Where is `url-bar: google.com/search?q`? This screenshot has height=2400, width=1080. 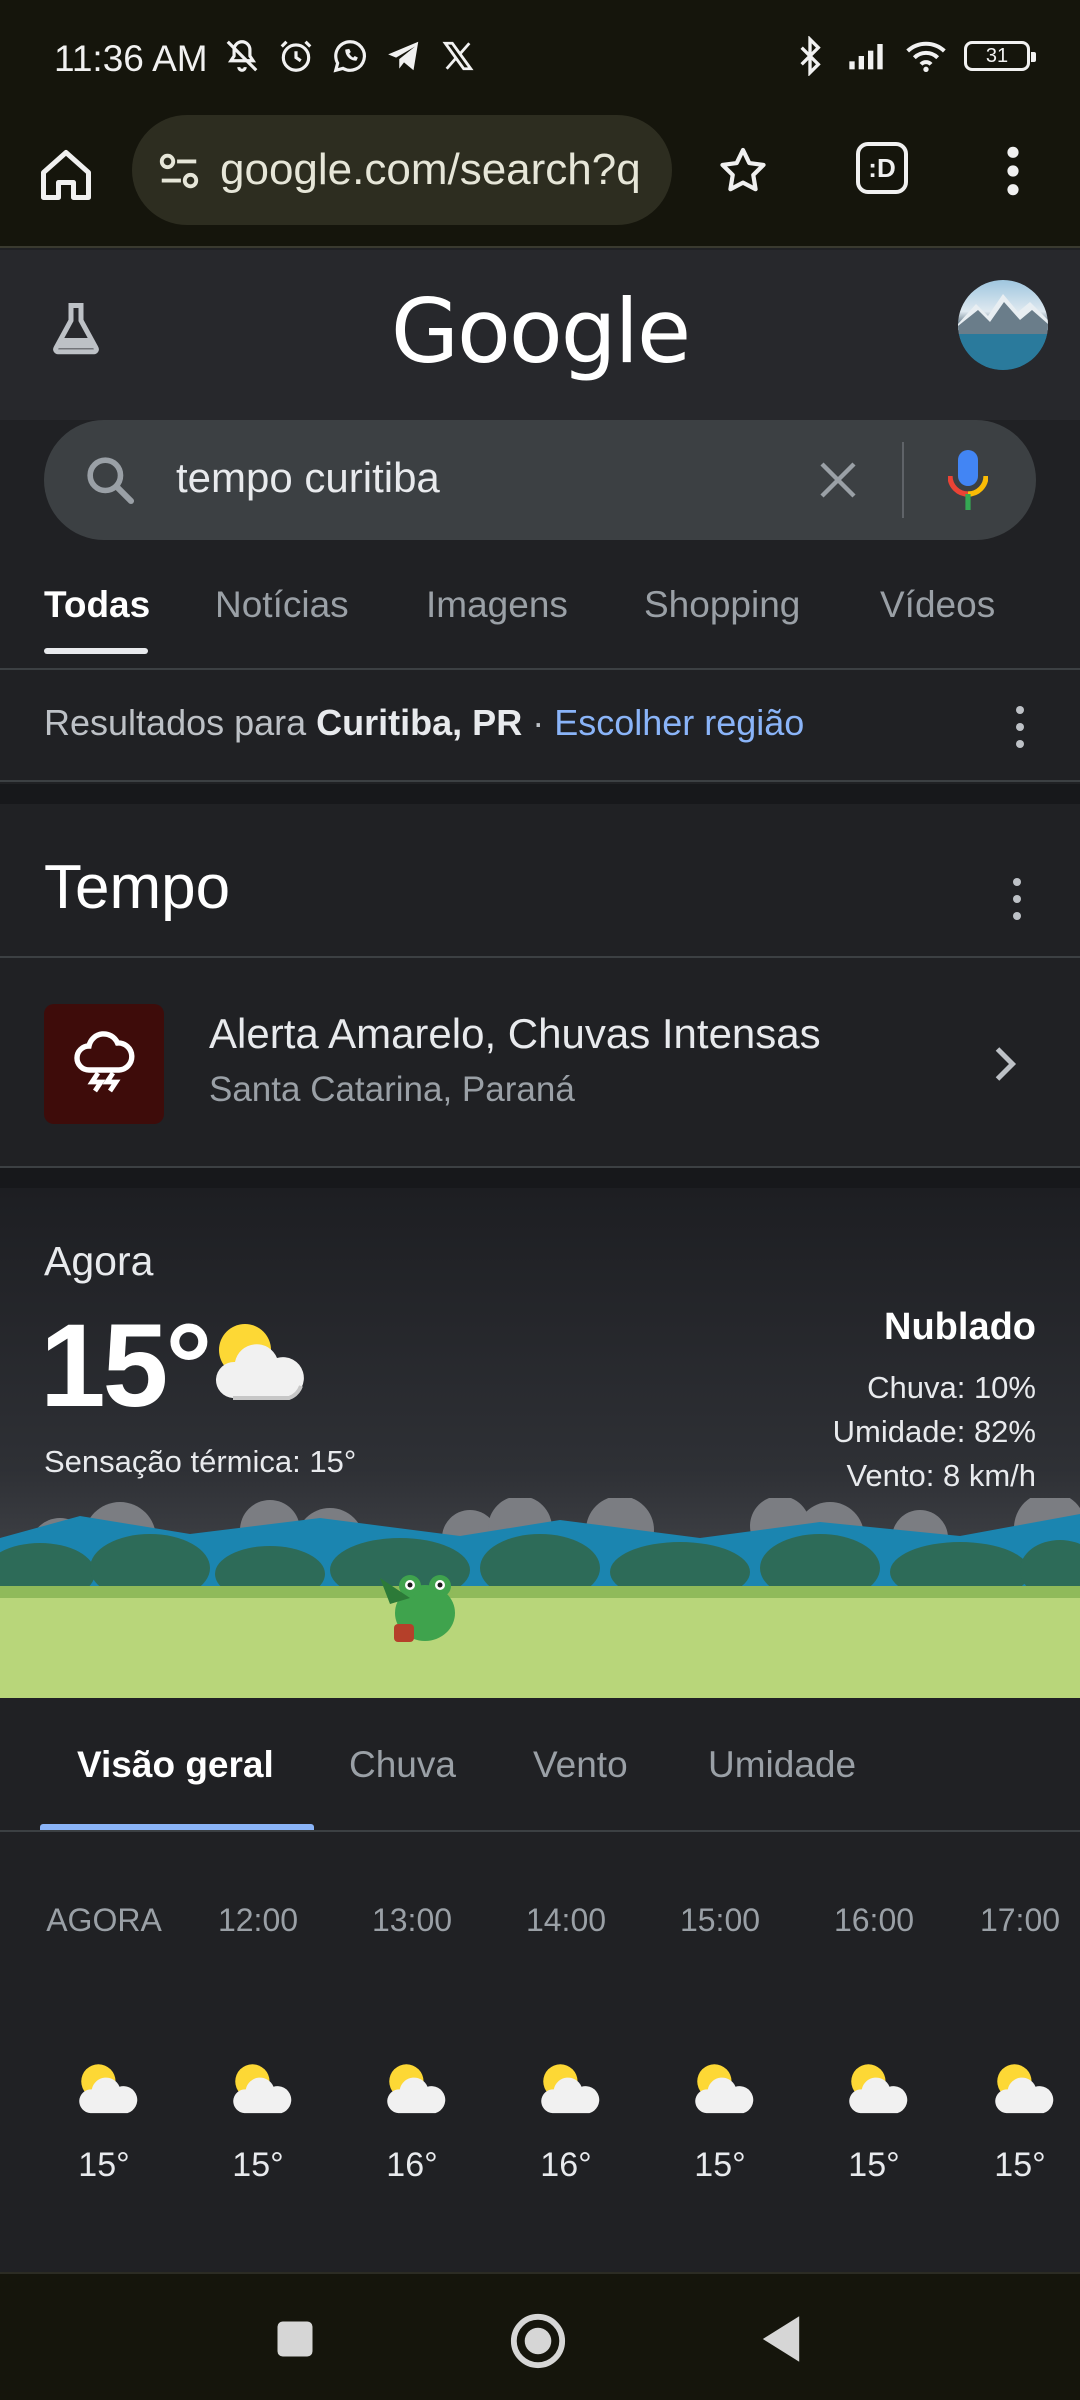
url-bar: google.com/search?q is located at coordinates (402, 170).